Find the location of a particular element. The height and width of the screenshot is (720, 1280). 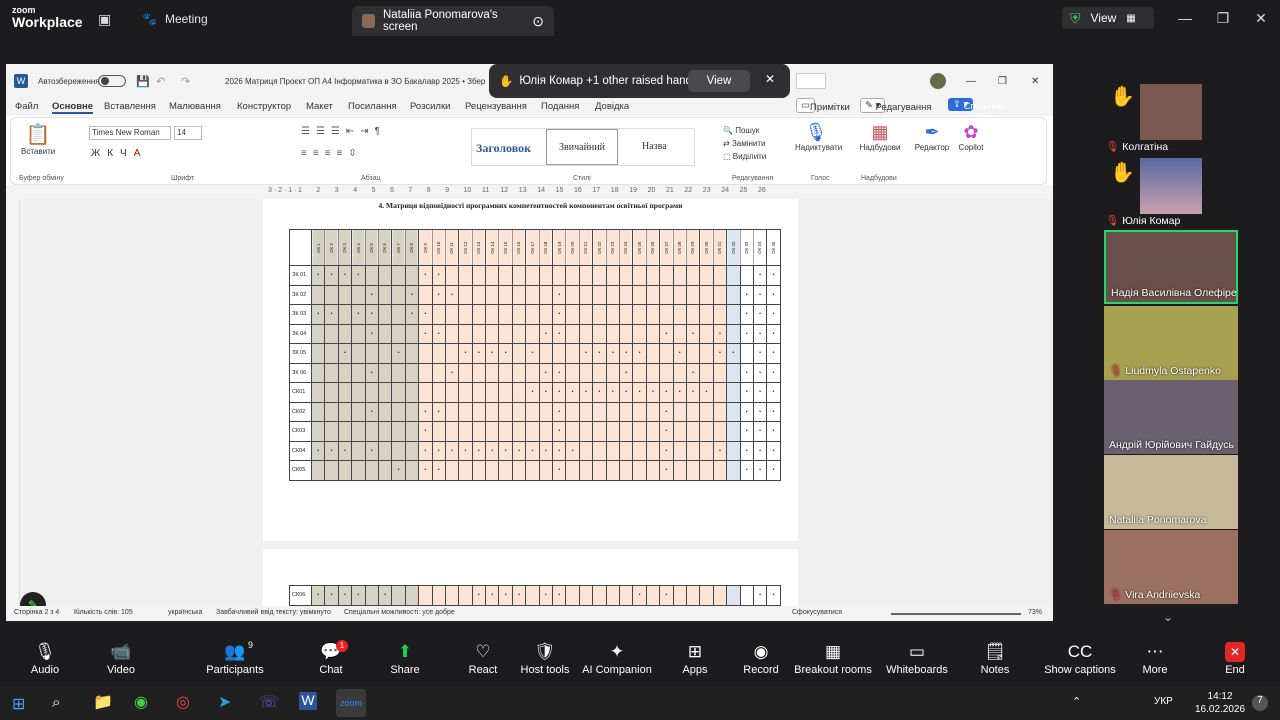

toolbar-breakout-rooms-button: ▦ Breakout rooms is located at coordinates (833, 661).